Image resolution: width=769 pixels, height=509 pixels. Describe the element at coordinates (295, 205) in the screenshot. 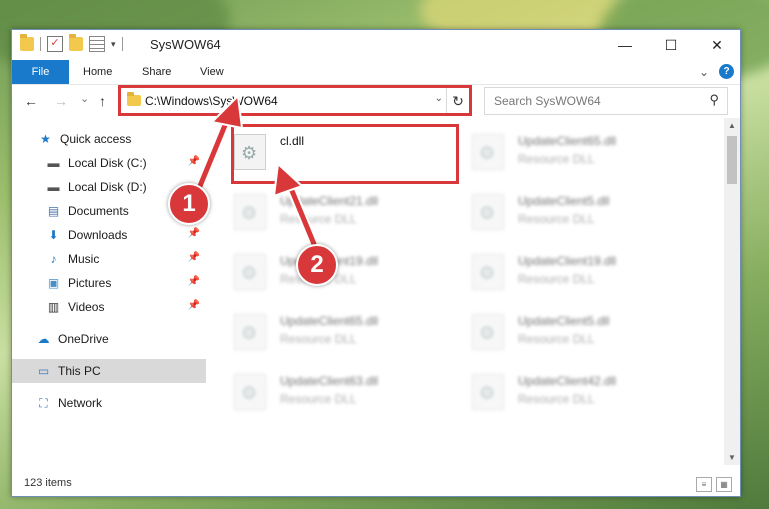

I see `arrow-to-file` at that location.